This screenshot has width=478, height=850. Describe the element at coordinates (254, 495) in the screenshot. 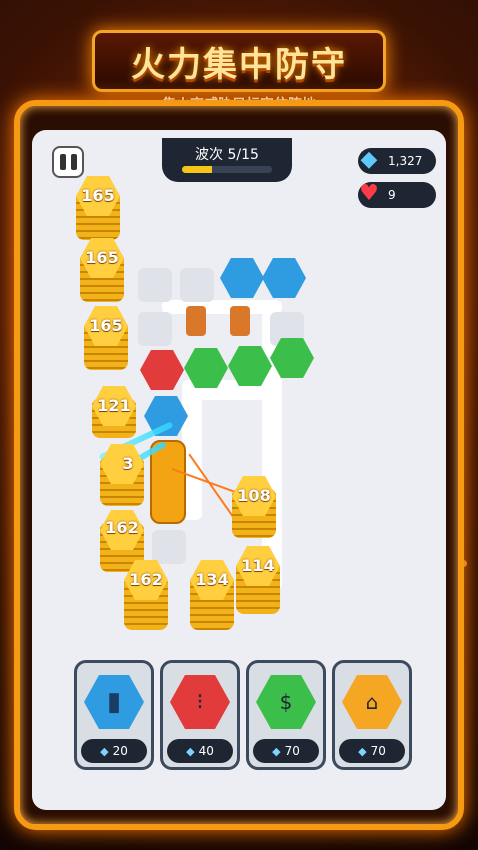

I see `enemy-hp: 108` at that location.